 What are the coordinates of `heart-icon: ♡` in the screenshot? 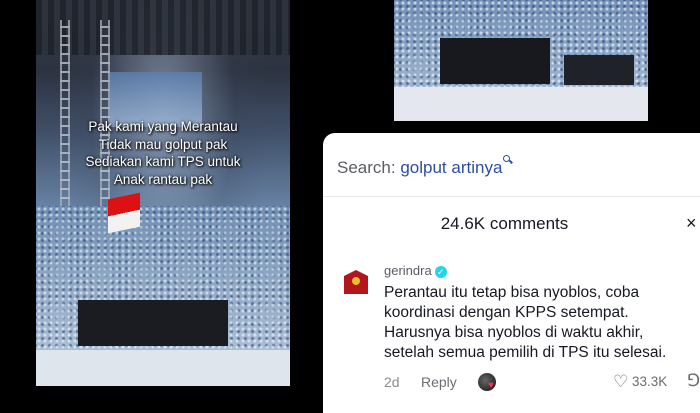 It's located at (620, 381).